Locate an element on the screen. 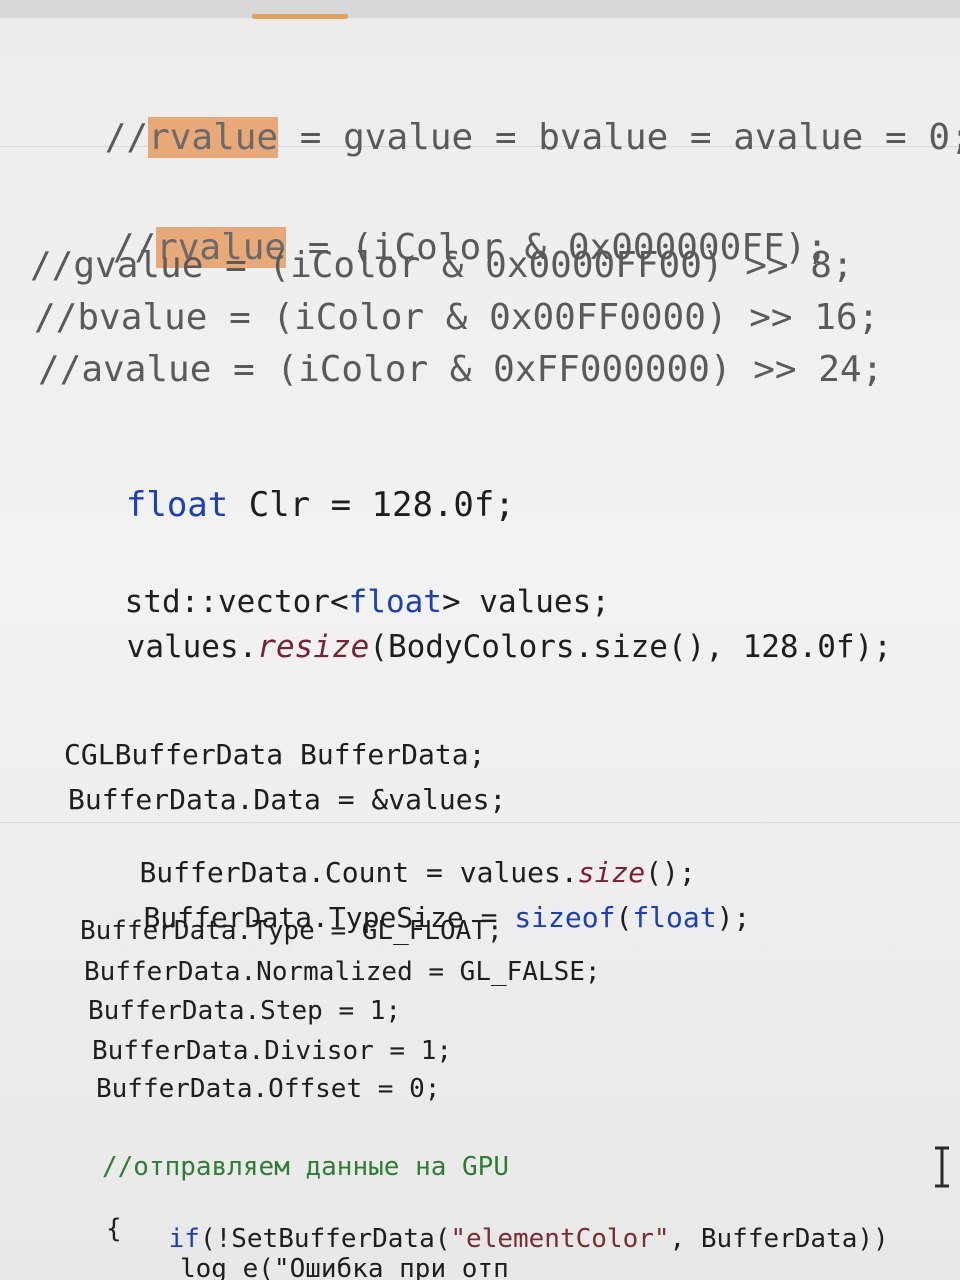  code-text: ); is located at coordinates (733, 917).